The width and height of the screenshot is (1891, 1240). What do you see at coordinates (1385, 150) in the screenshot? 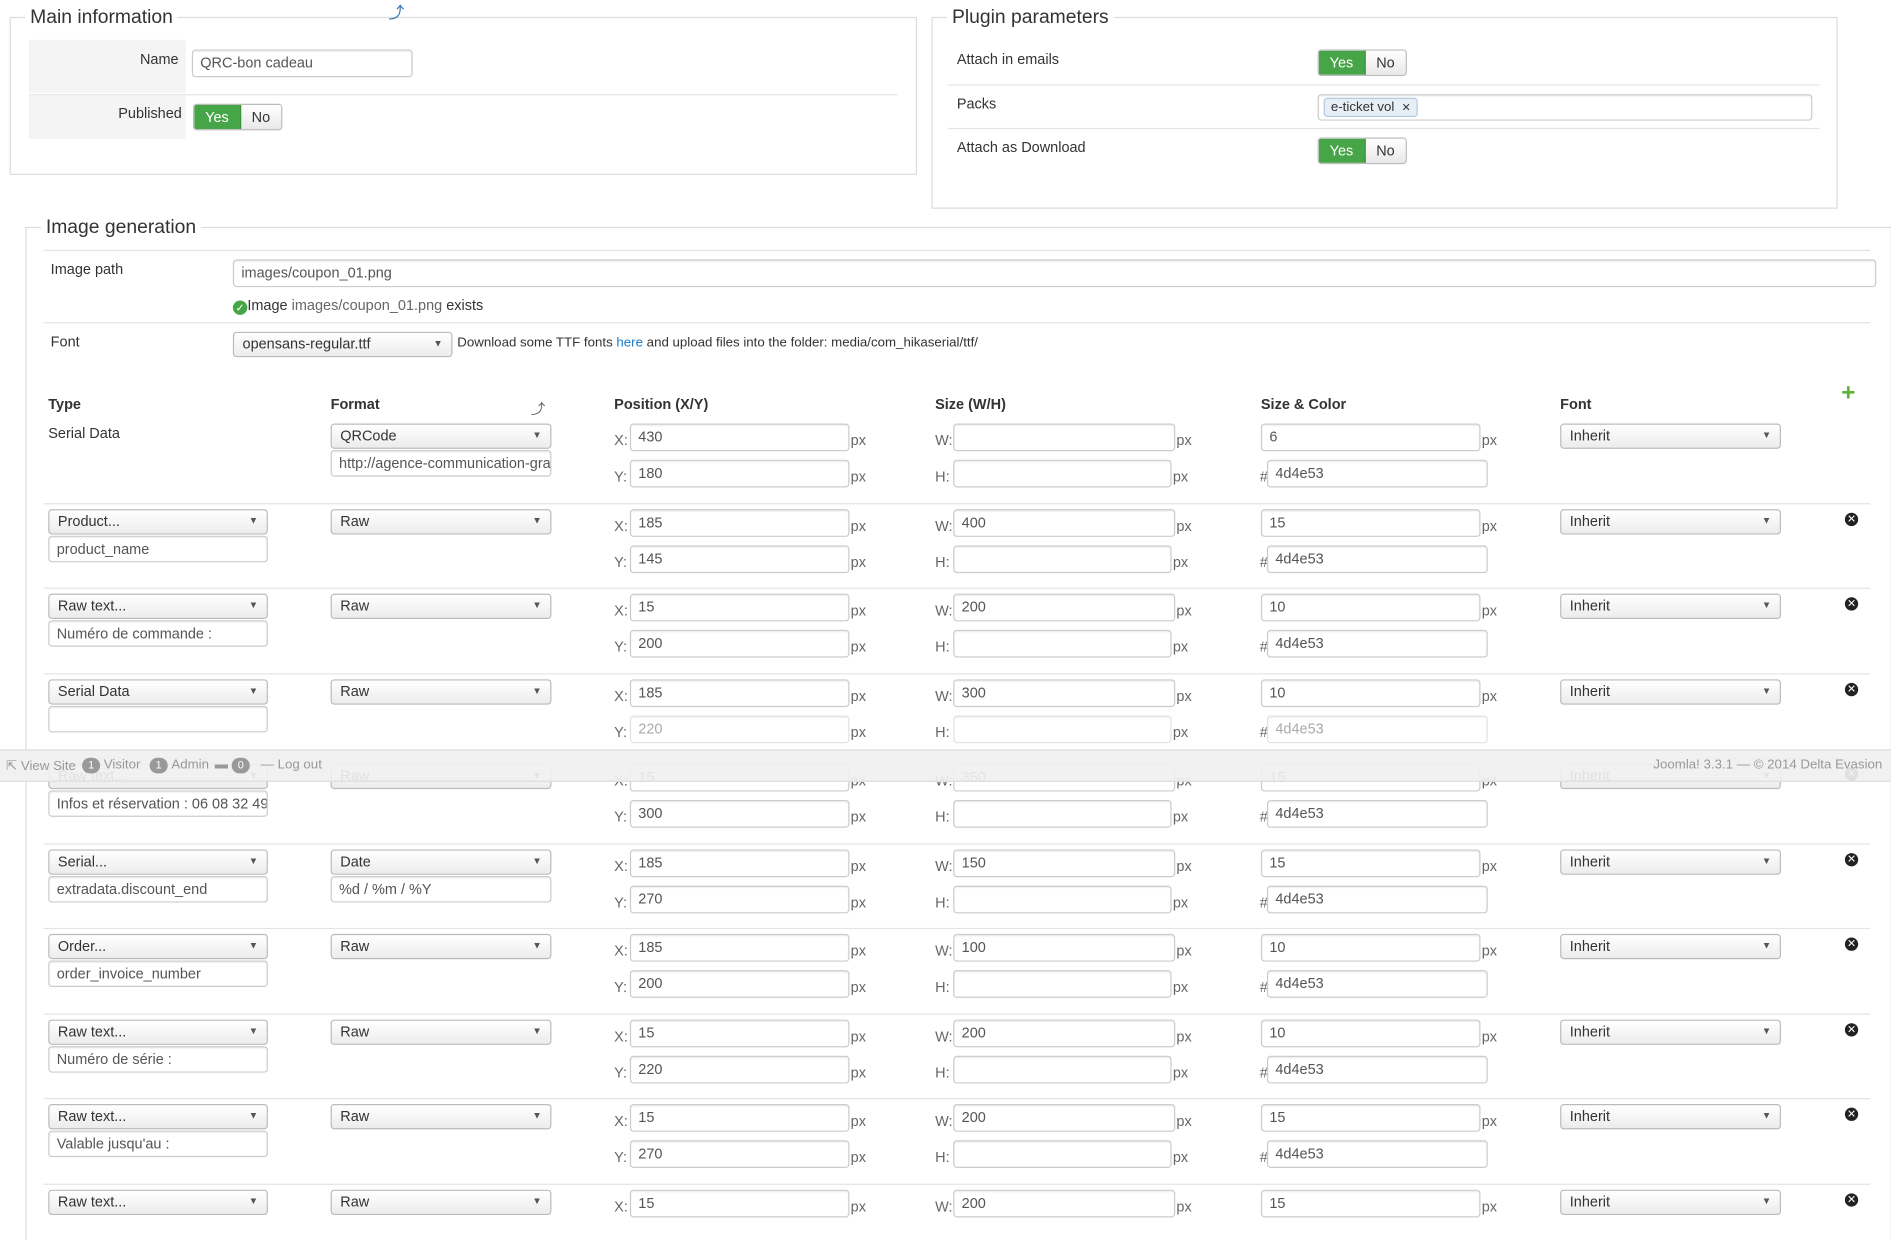
I see `attach-download-no-button: No` at bounding box center [1385, 150].